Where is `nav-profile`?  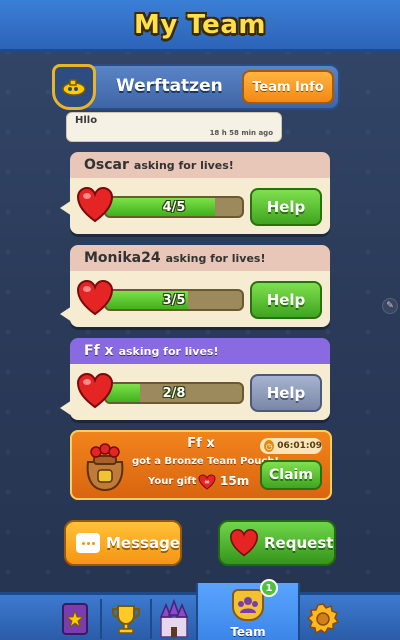
nav-profile is located at coordinates (75, 617).